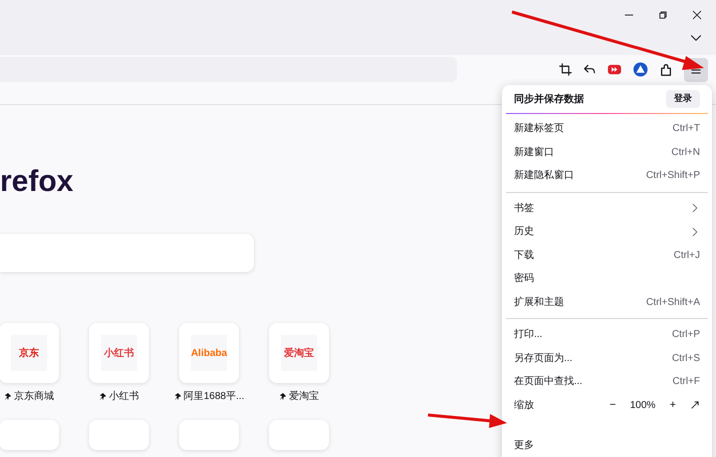 The image size is (716, 457). I want to click on site-logo: 小红书, so click(119, 353).